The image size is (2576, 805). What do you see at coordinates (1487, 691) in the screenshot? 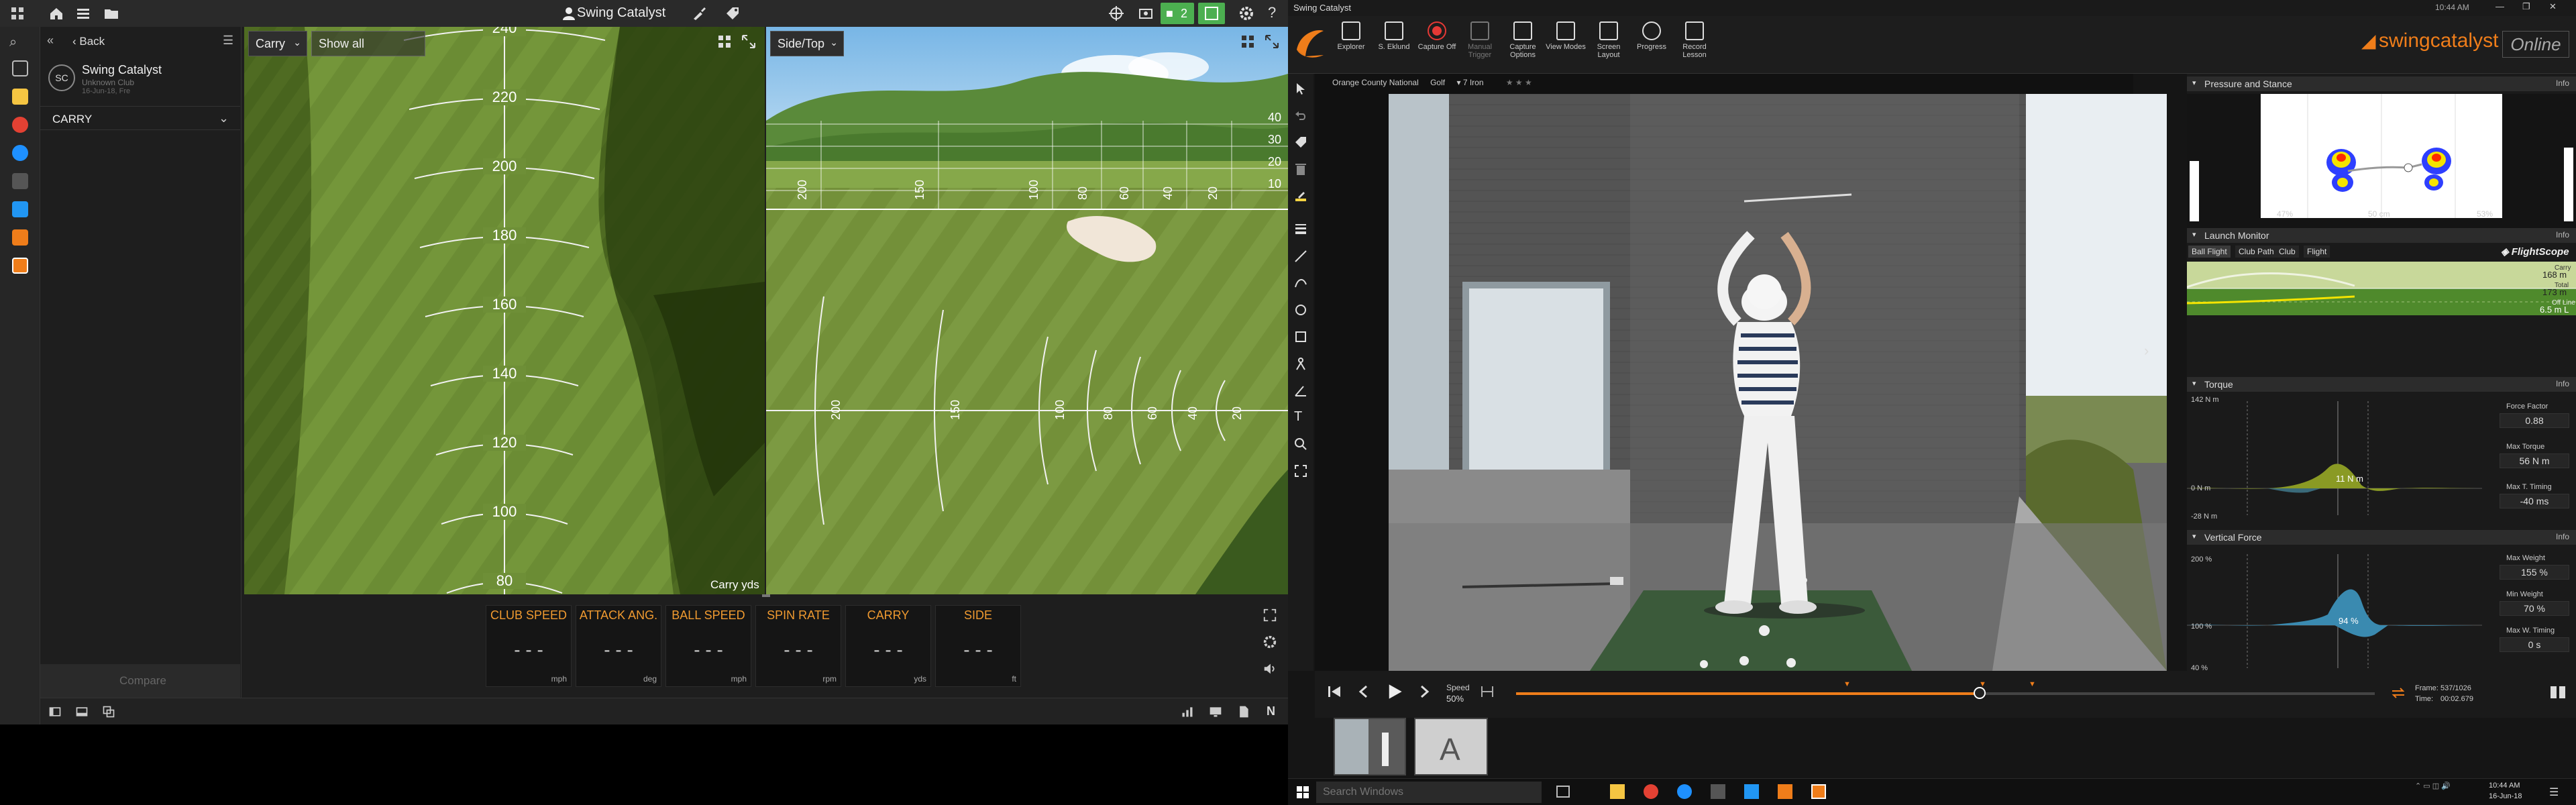
I see `trim-icon` at bounding box center [1487, 691].